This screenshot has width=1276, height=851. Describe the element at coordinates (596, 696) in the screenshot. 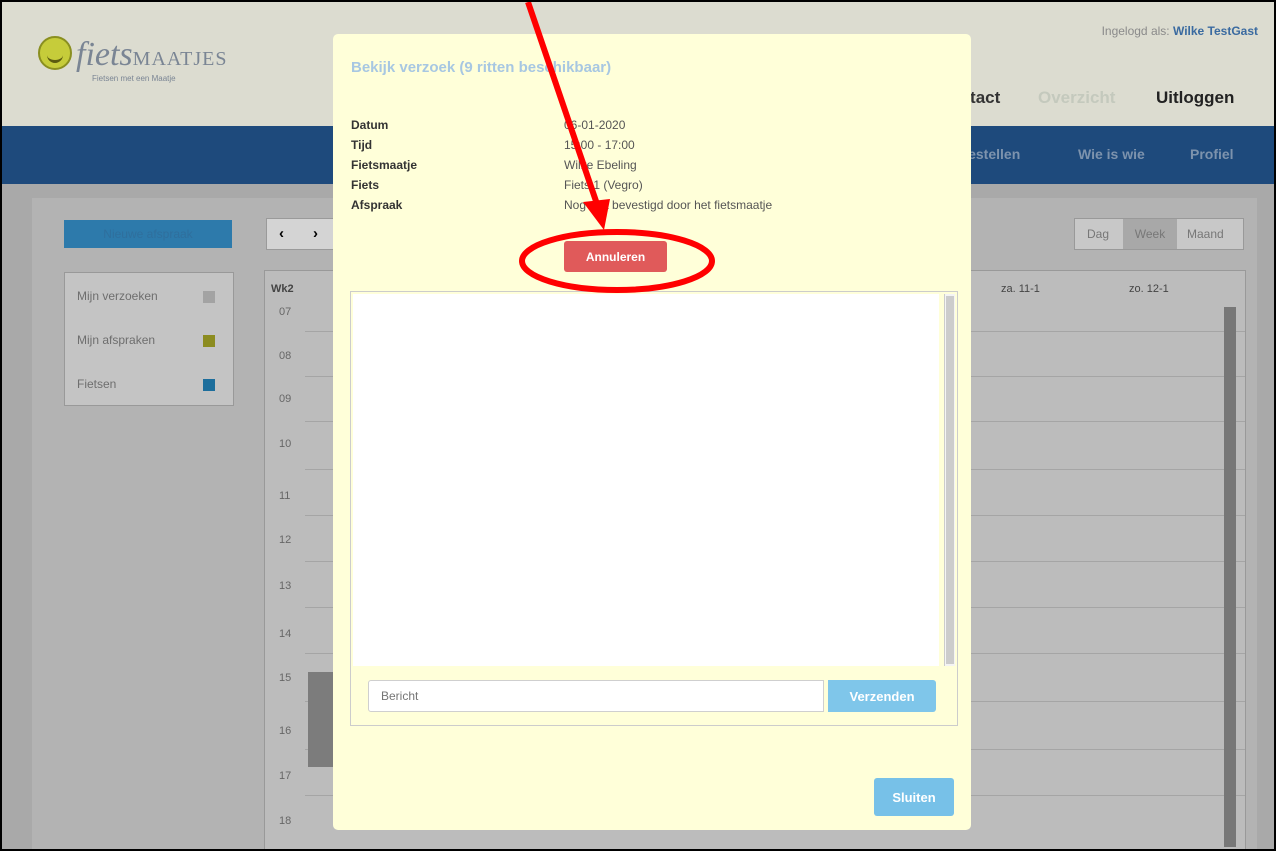

I see `message-input` at that location.